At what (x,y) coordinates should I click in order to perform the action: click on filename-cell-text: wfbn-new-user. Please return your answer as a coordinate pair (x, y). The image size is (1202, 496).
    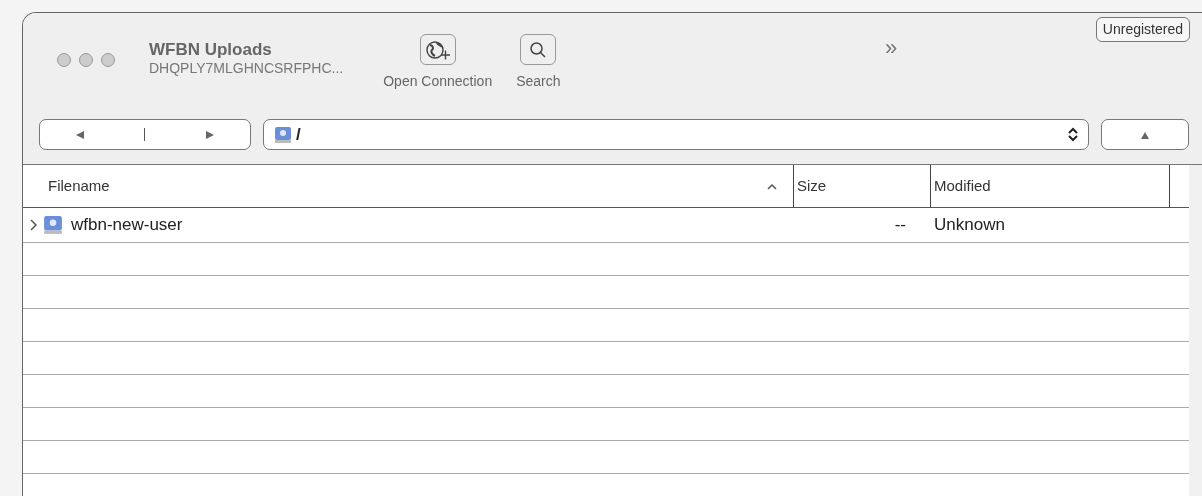
    Looking at the image, I should click on (127, 225).